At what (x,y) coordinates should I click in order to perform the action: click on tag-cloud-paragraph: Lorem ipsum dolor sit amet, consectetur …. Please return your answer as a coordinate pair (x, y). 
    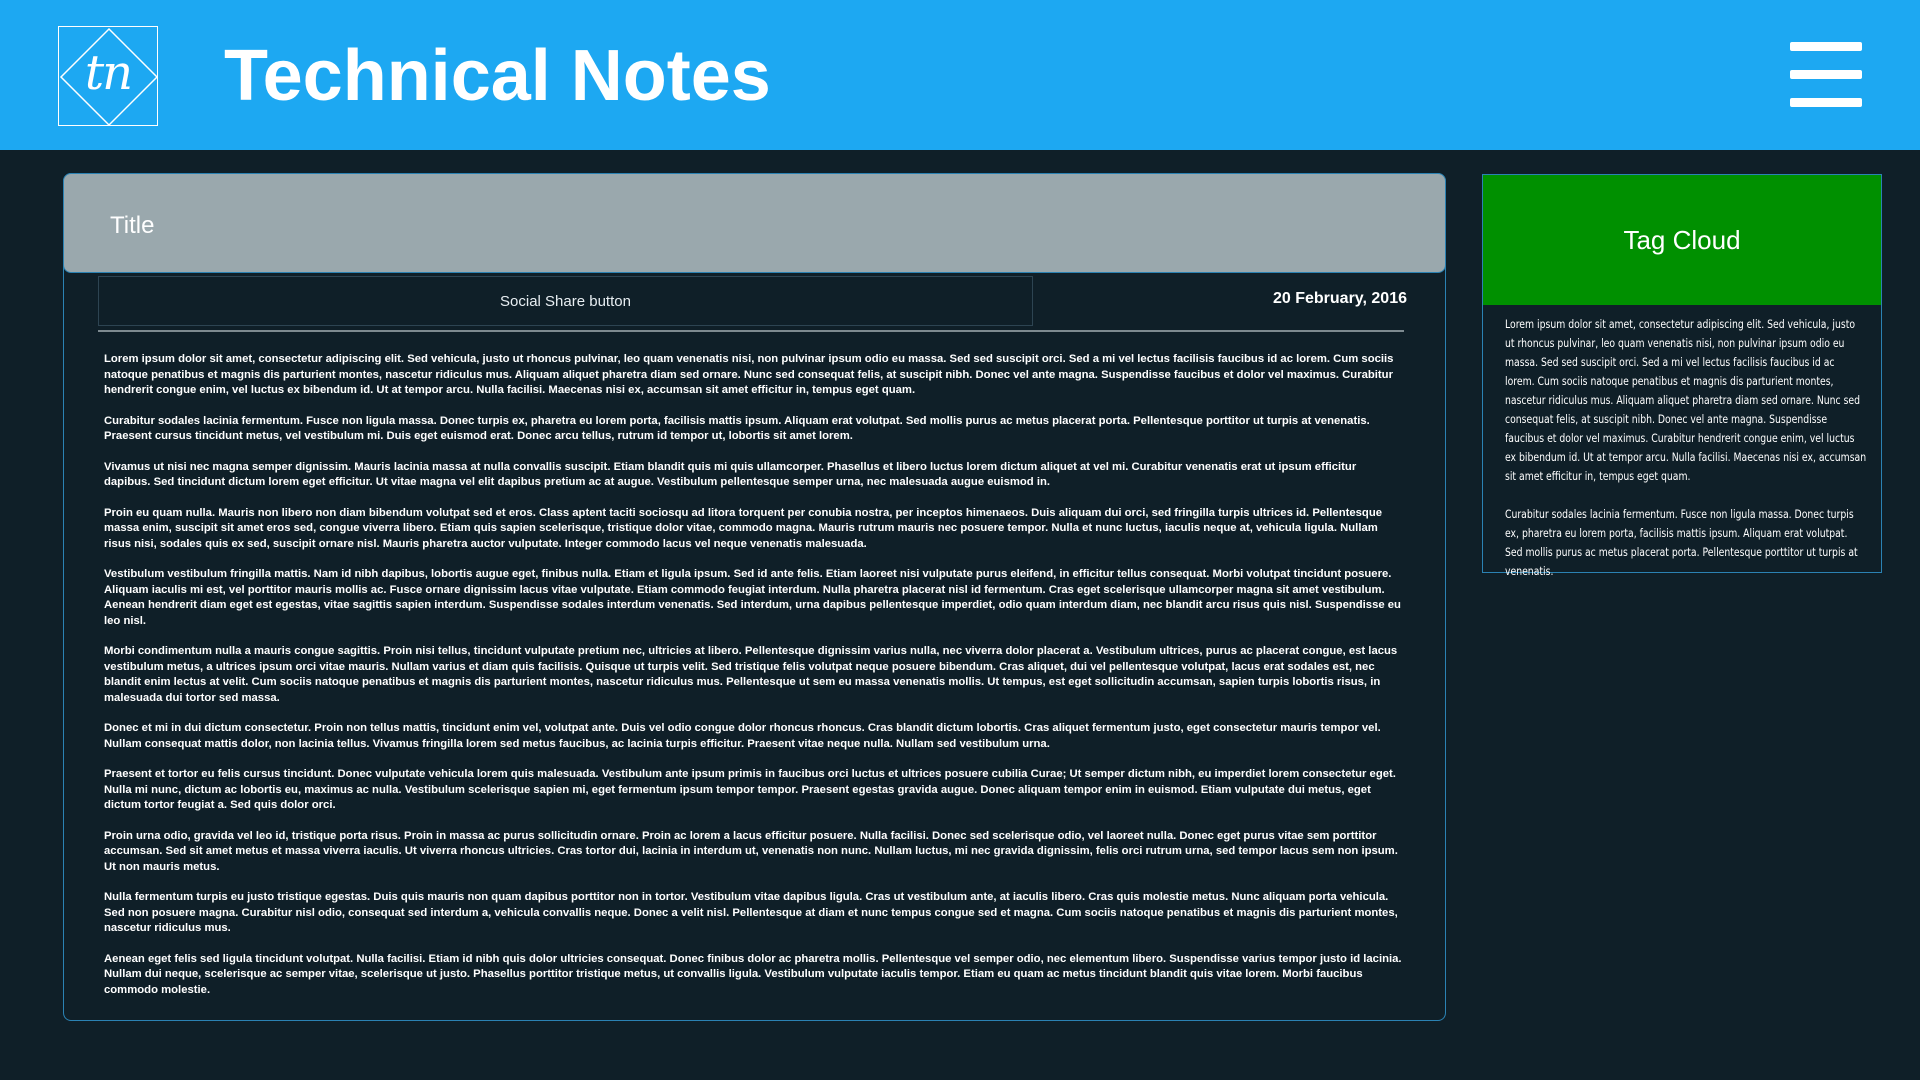
    Looking at the image, I should click on (1686, 400).